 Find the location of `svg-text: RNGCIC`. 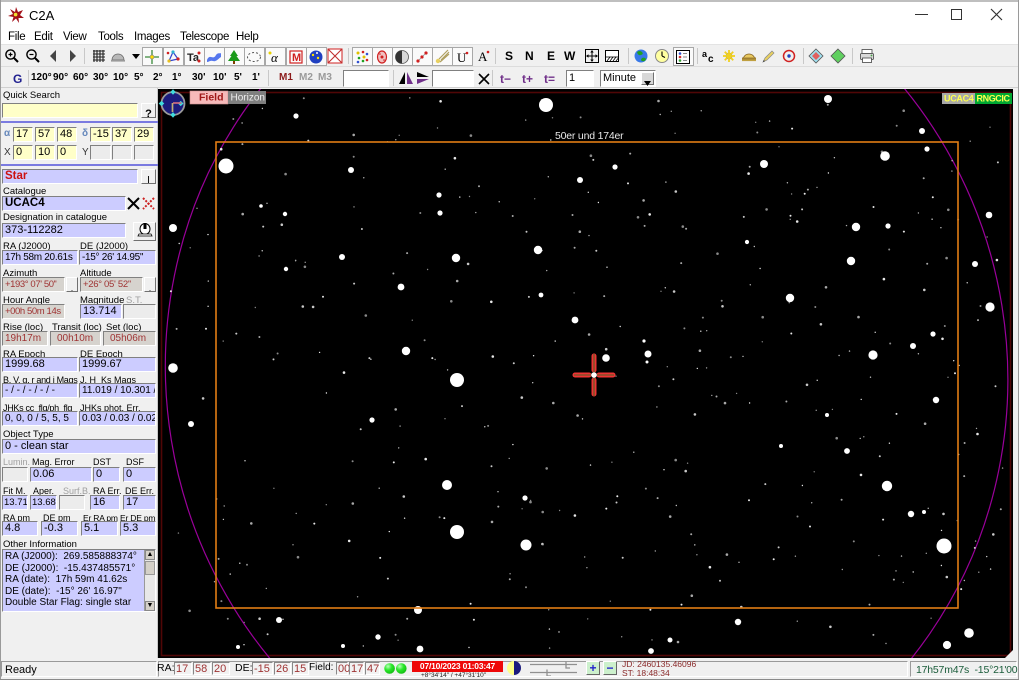

svg-text: RNGCIC is located at coordinates (994, 99).